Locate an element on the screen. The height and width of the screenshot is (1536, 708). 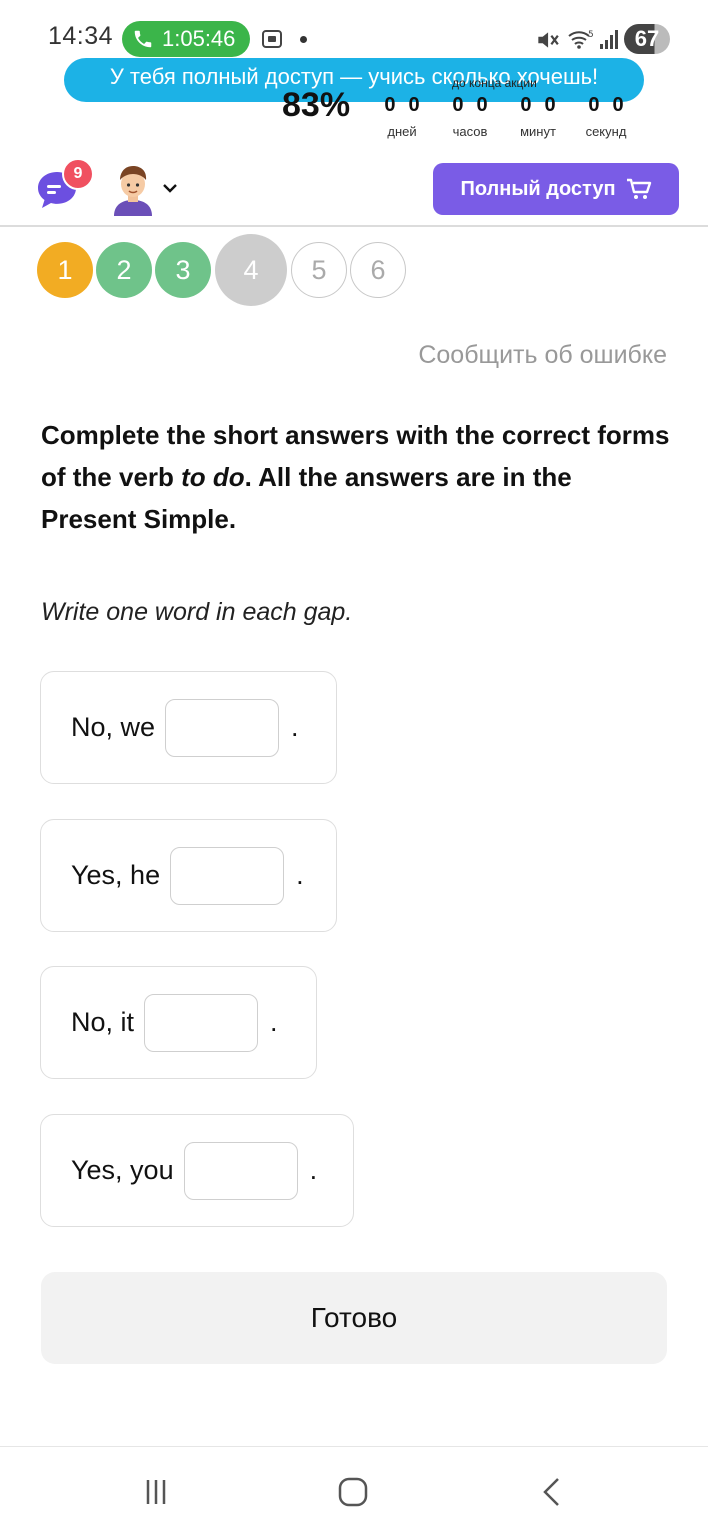
battery-level: 67 is located at coordinates (647, 38).